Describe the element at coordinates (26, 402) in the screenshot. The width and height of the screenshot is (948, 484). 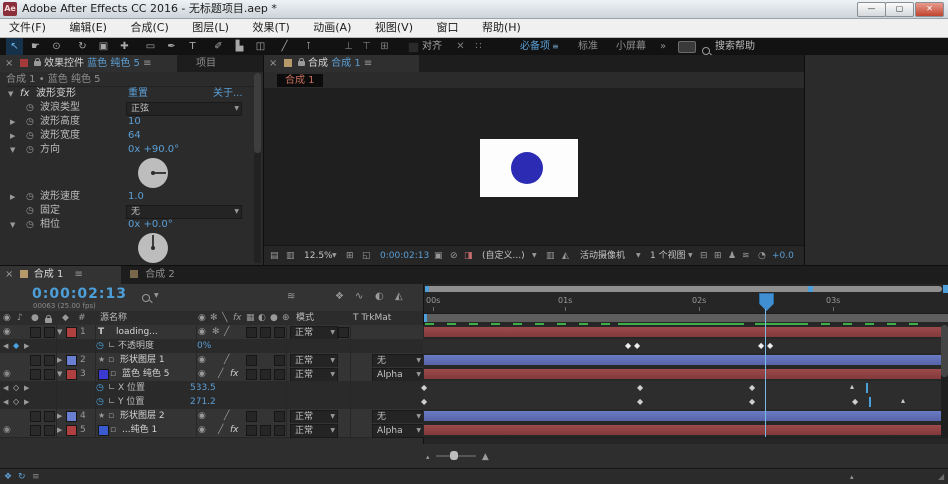
I see `next-keyframe-icon: ▶` at that location.